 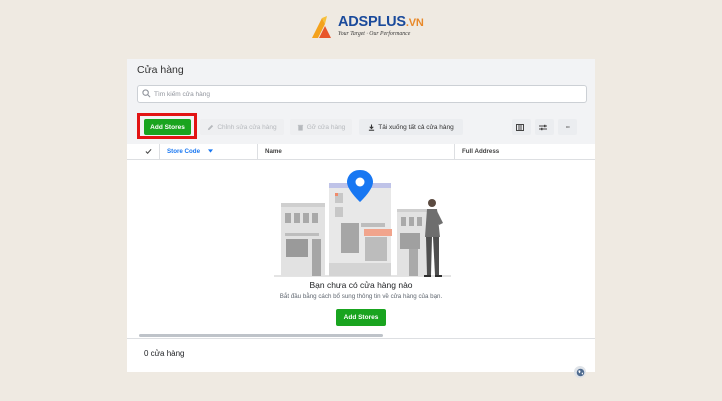 I want to click on store-code-label: Store Code, so click(x=184, y=151).